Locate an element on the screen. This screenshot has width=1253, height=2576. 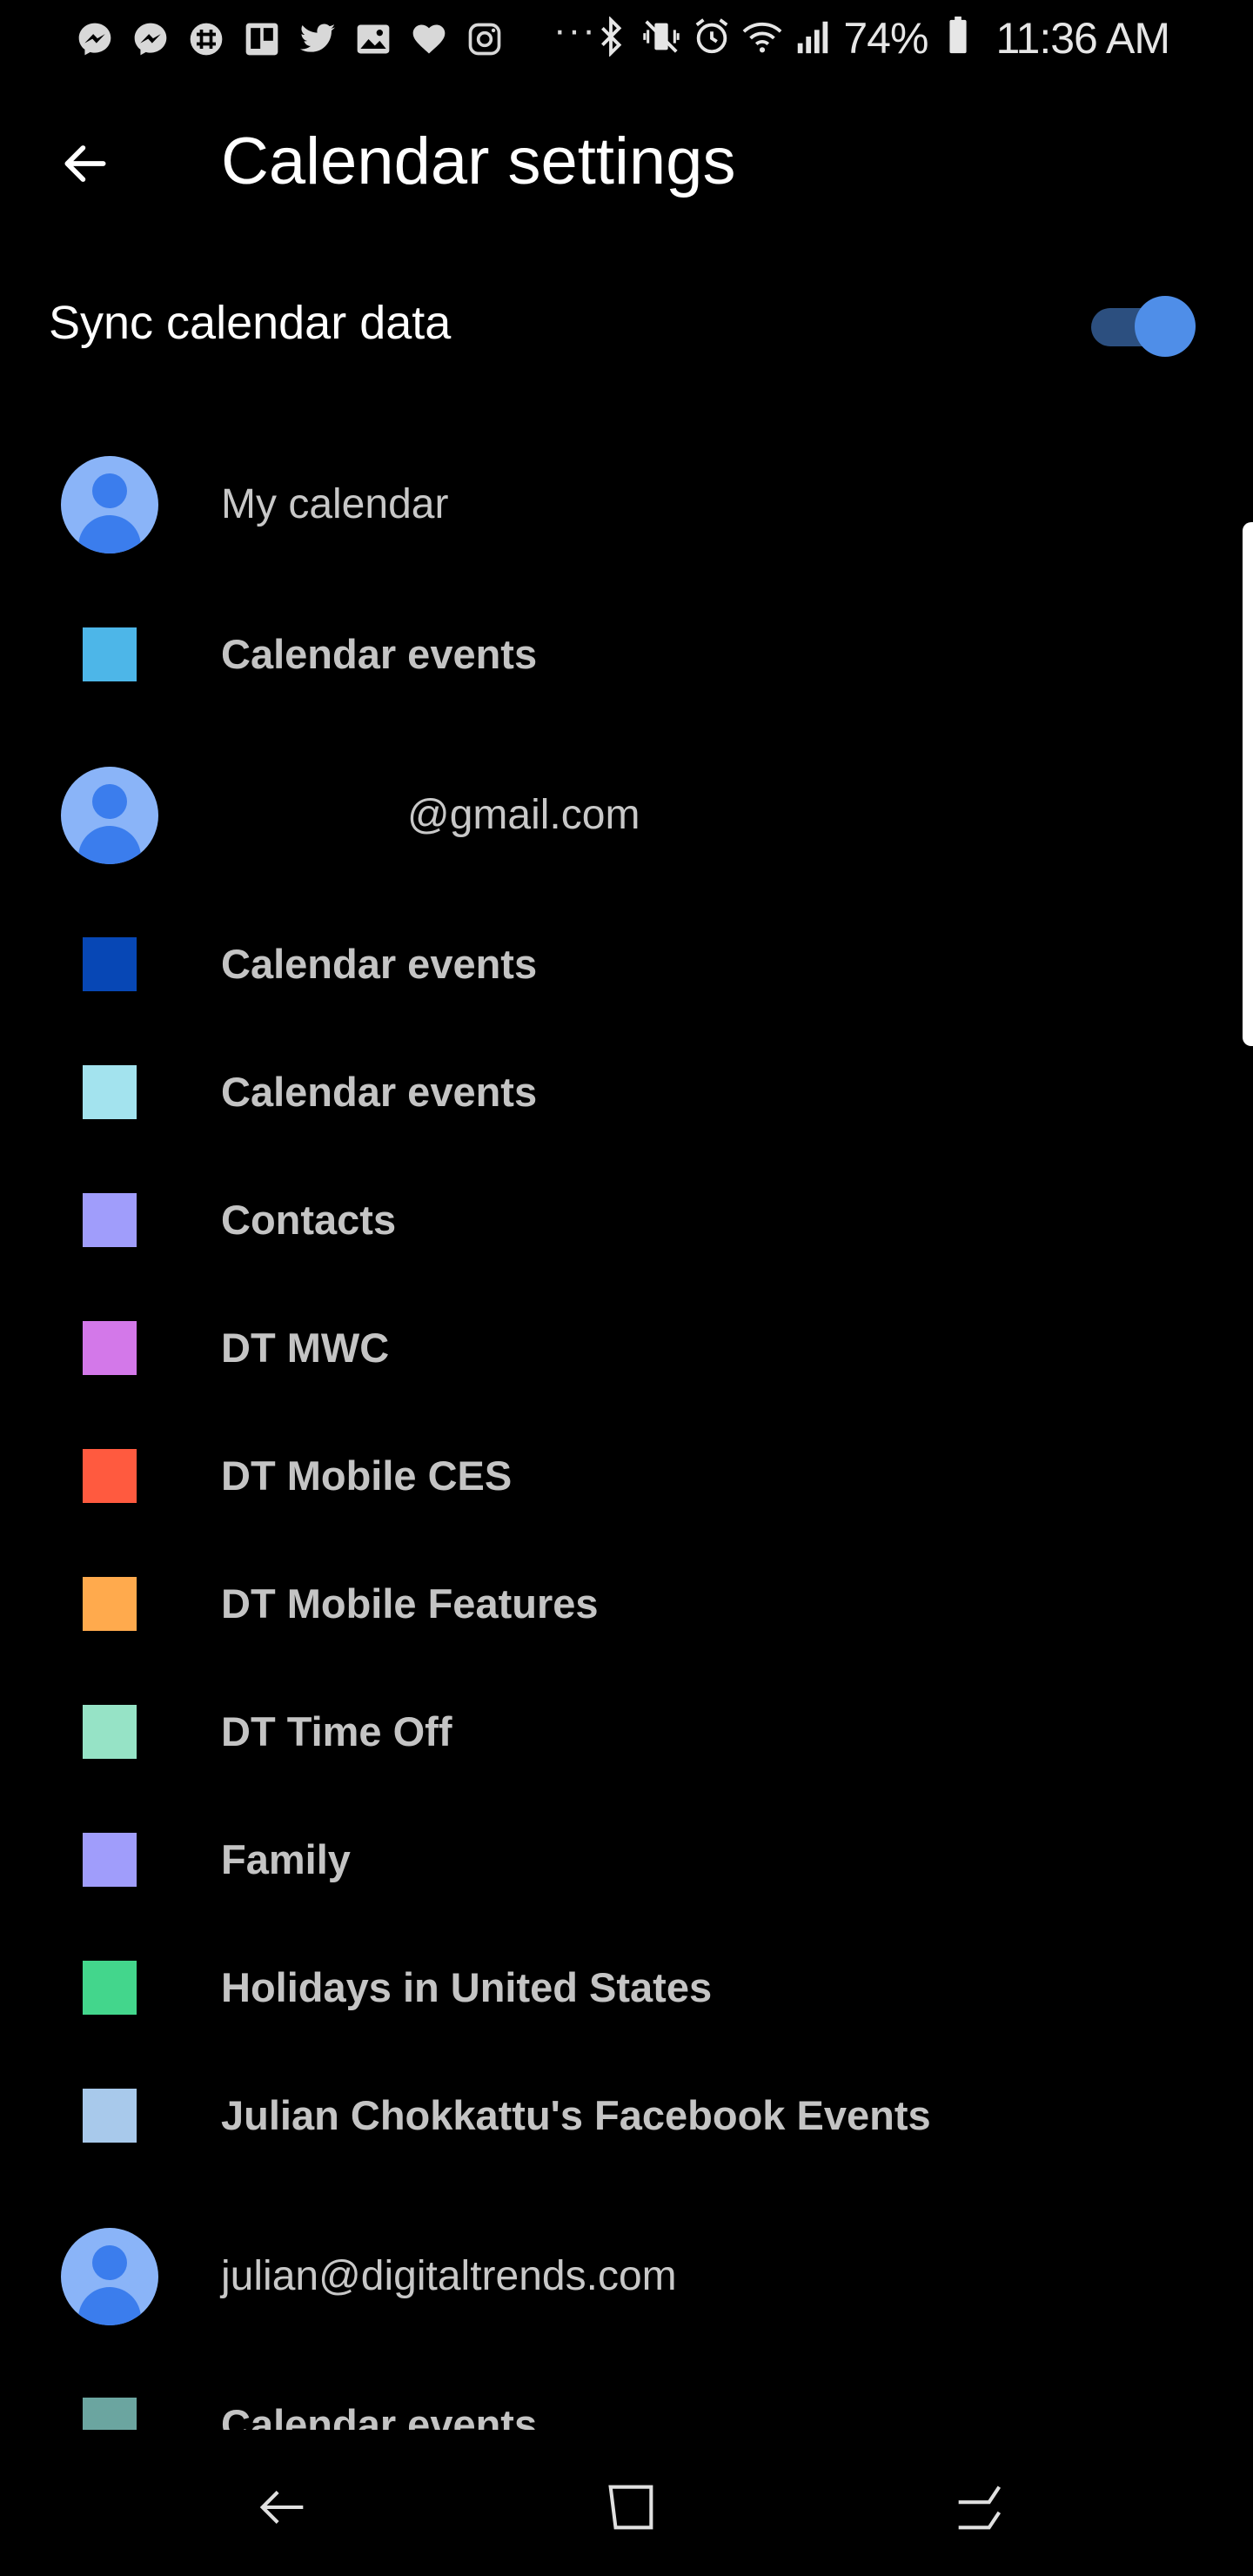
account-label: julian@digitaltrends.com is located at coordinates (449, 2276).